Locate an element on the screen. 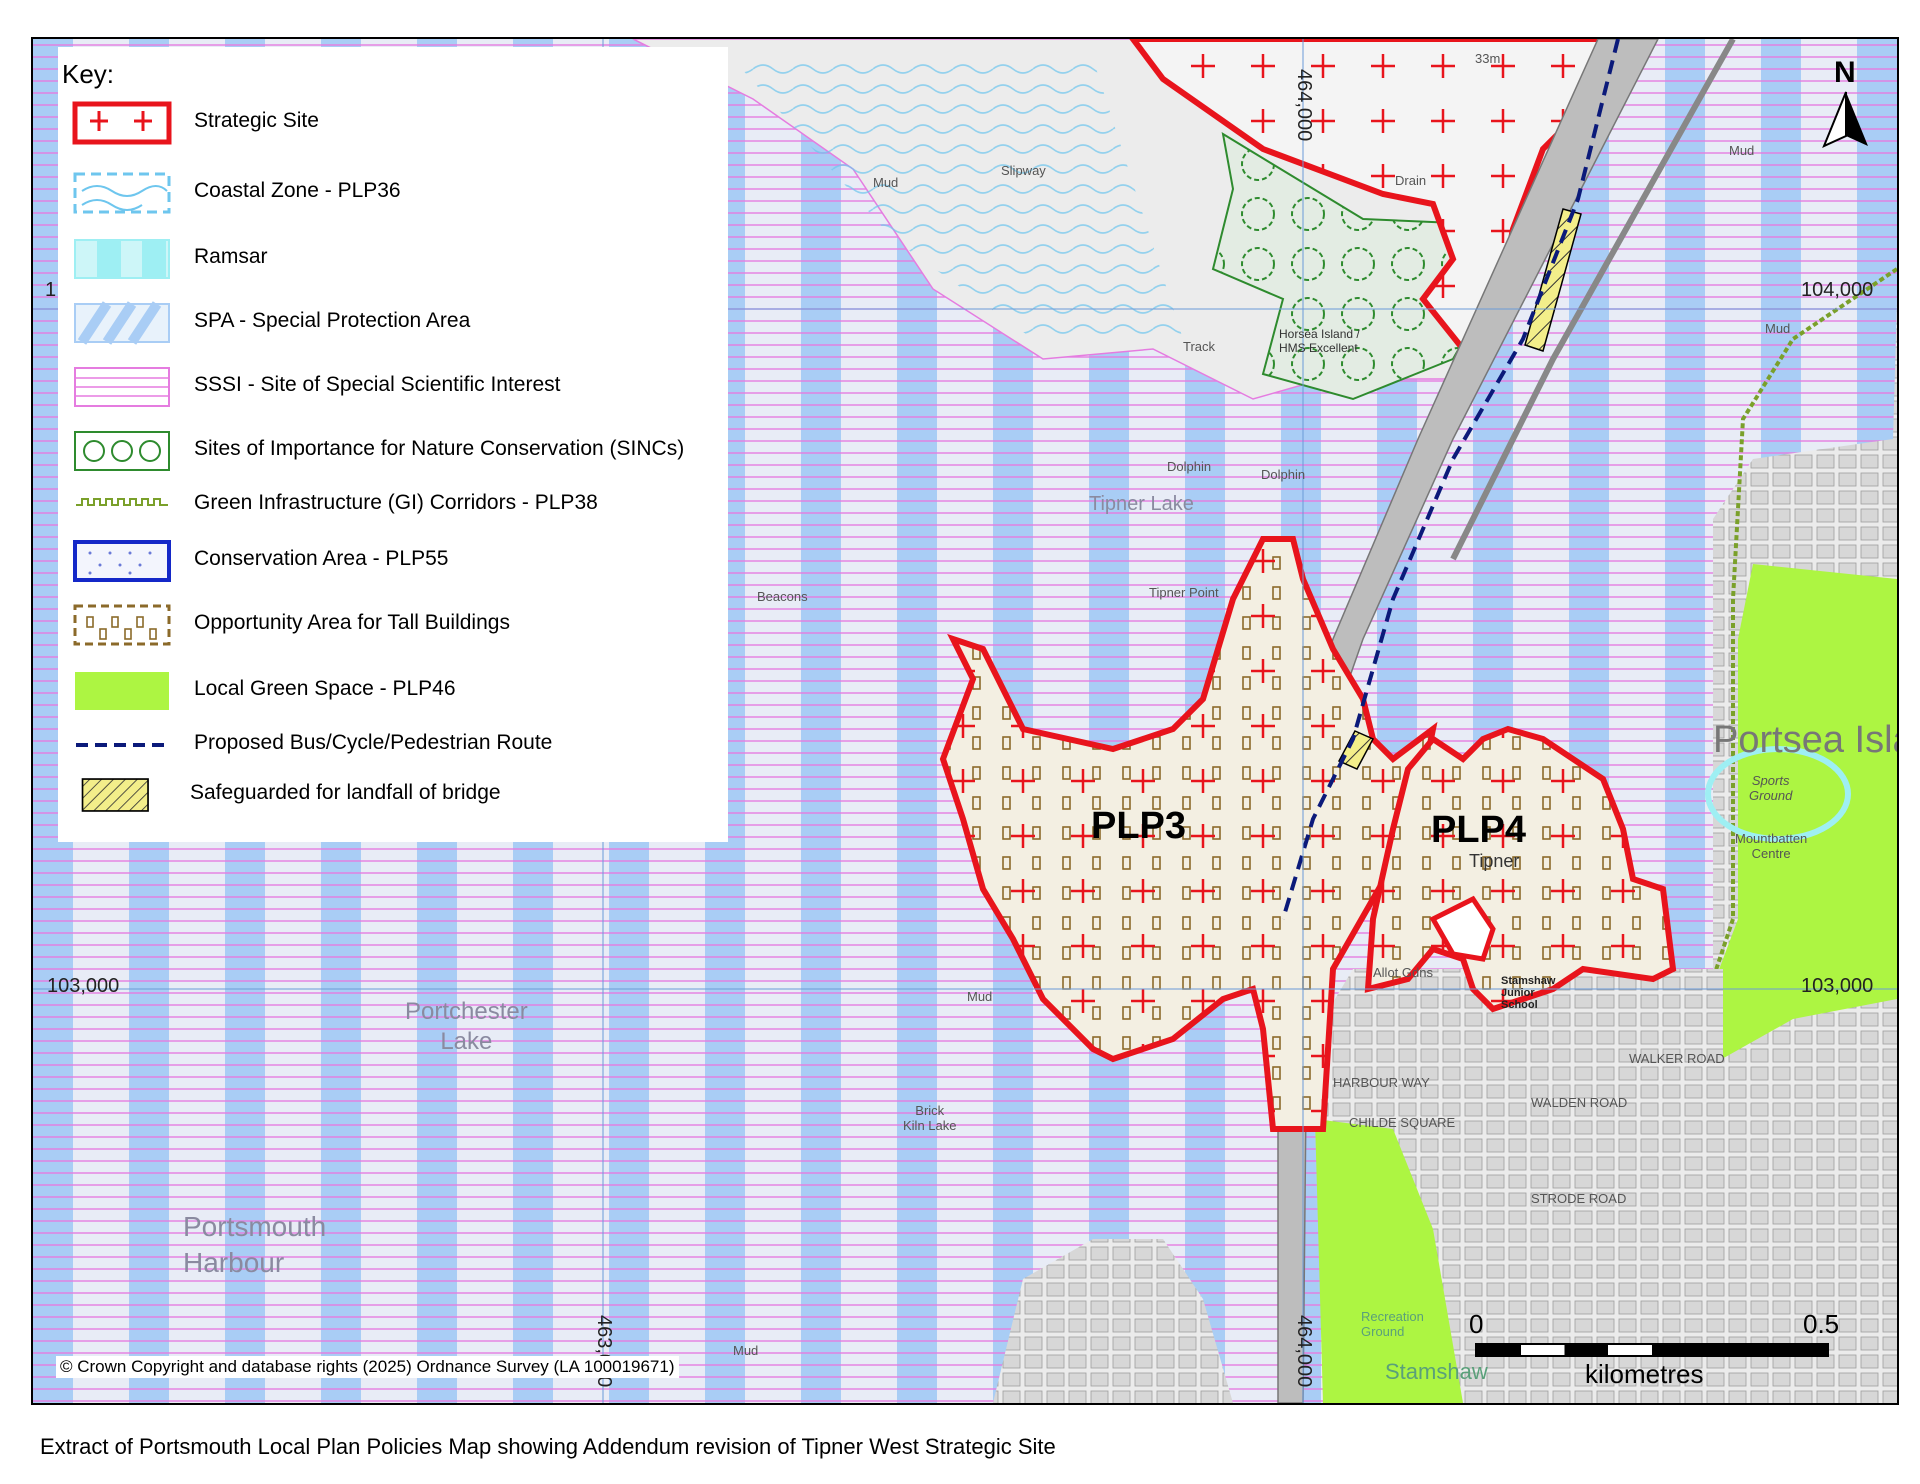  legend-label: Safeguarded for landfall of bridge is located at coordinates (345, 792).